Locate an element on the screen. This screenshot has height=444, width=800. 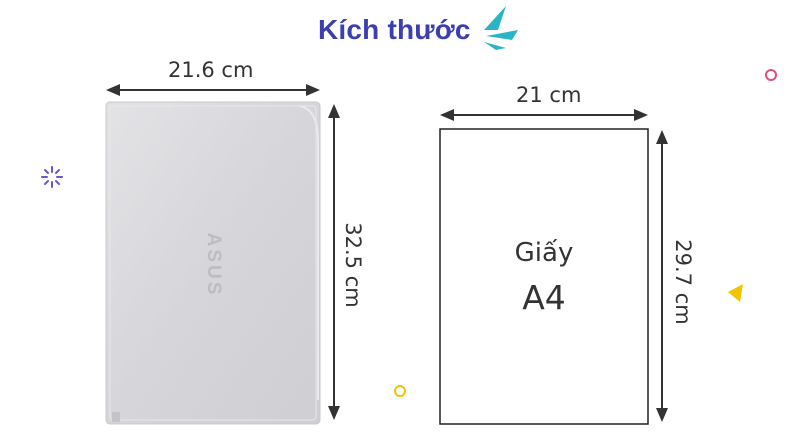
paper-height-label: 29.7 cm is located at coordinates (683, 282).